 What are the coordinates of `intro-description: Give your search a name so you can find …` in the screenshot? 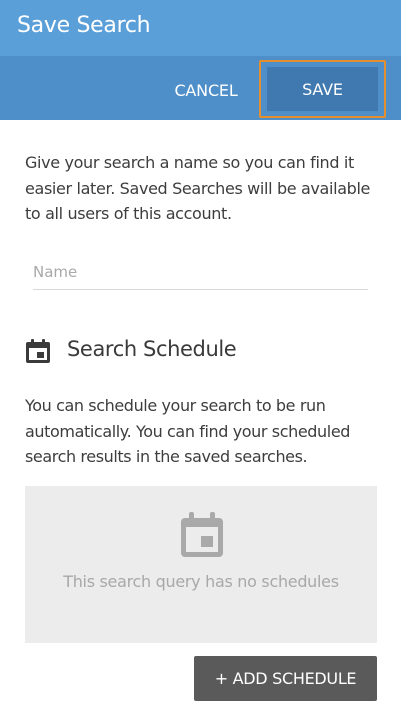 It's located at (198, 188).